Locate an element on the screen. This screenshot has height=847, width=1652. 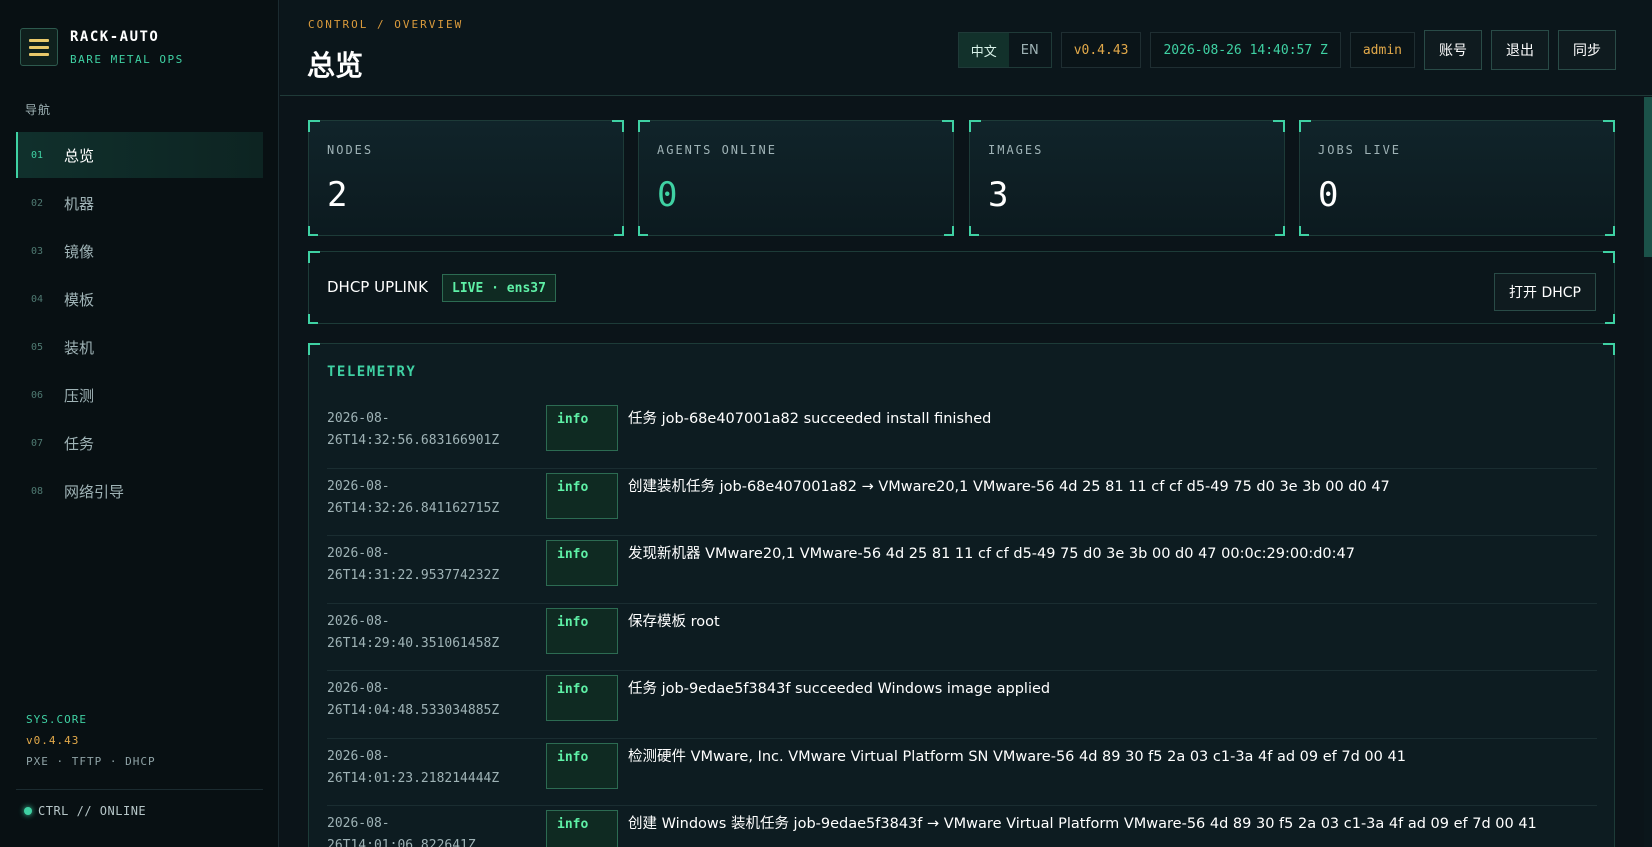
stat-label: NODES is located at coordinates (350, 150).